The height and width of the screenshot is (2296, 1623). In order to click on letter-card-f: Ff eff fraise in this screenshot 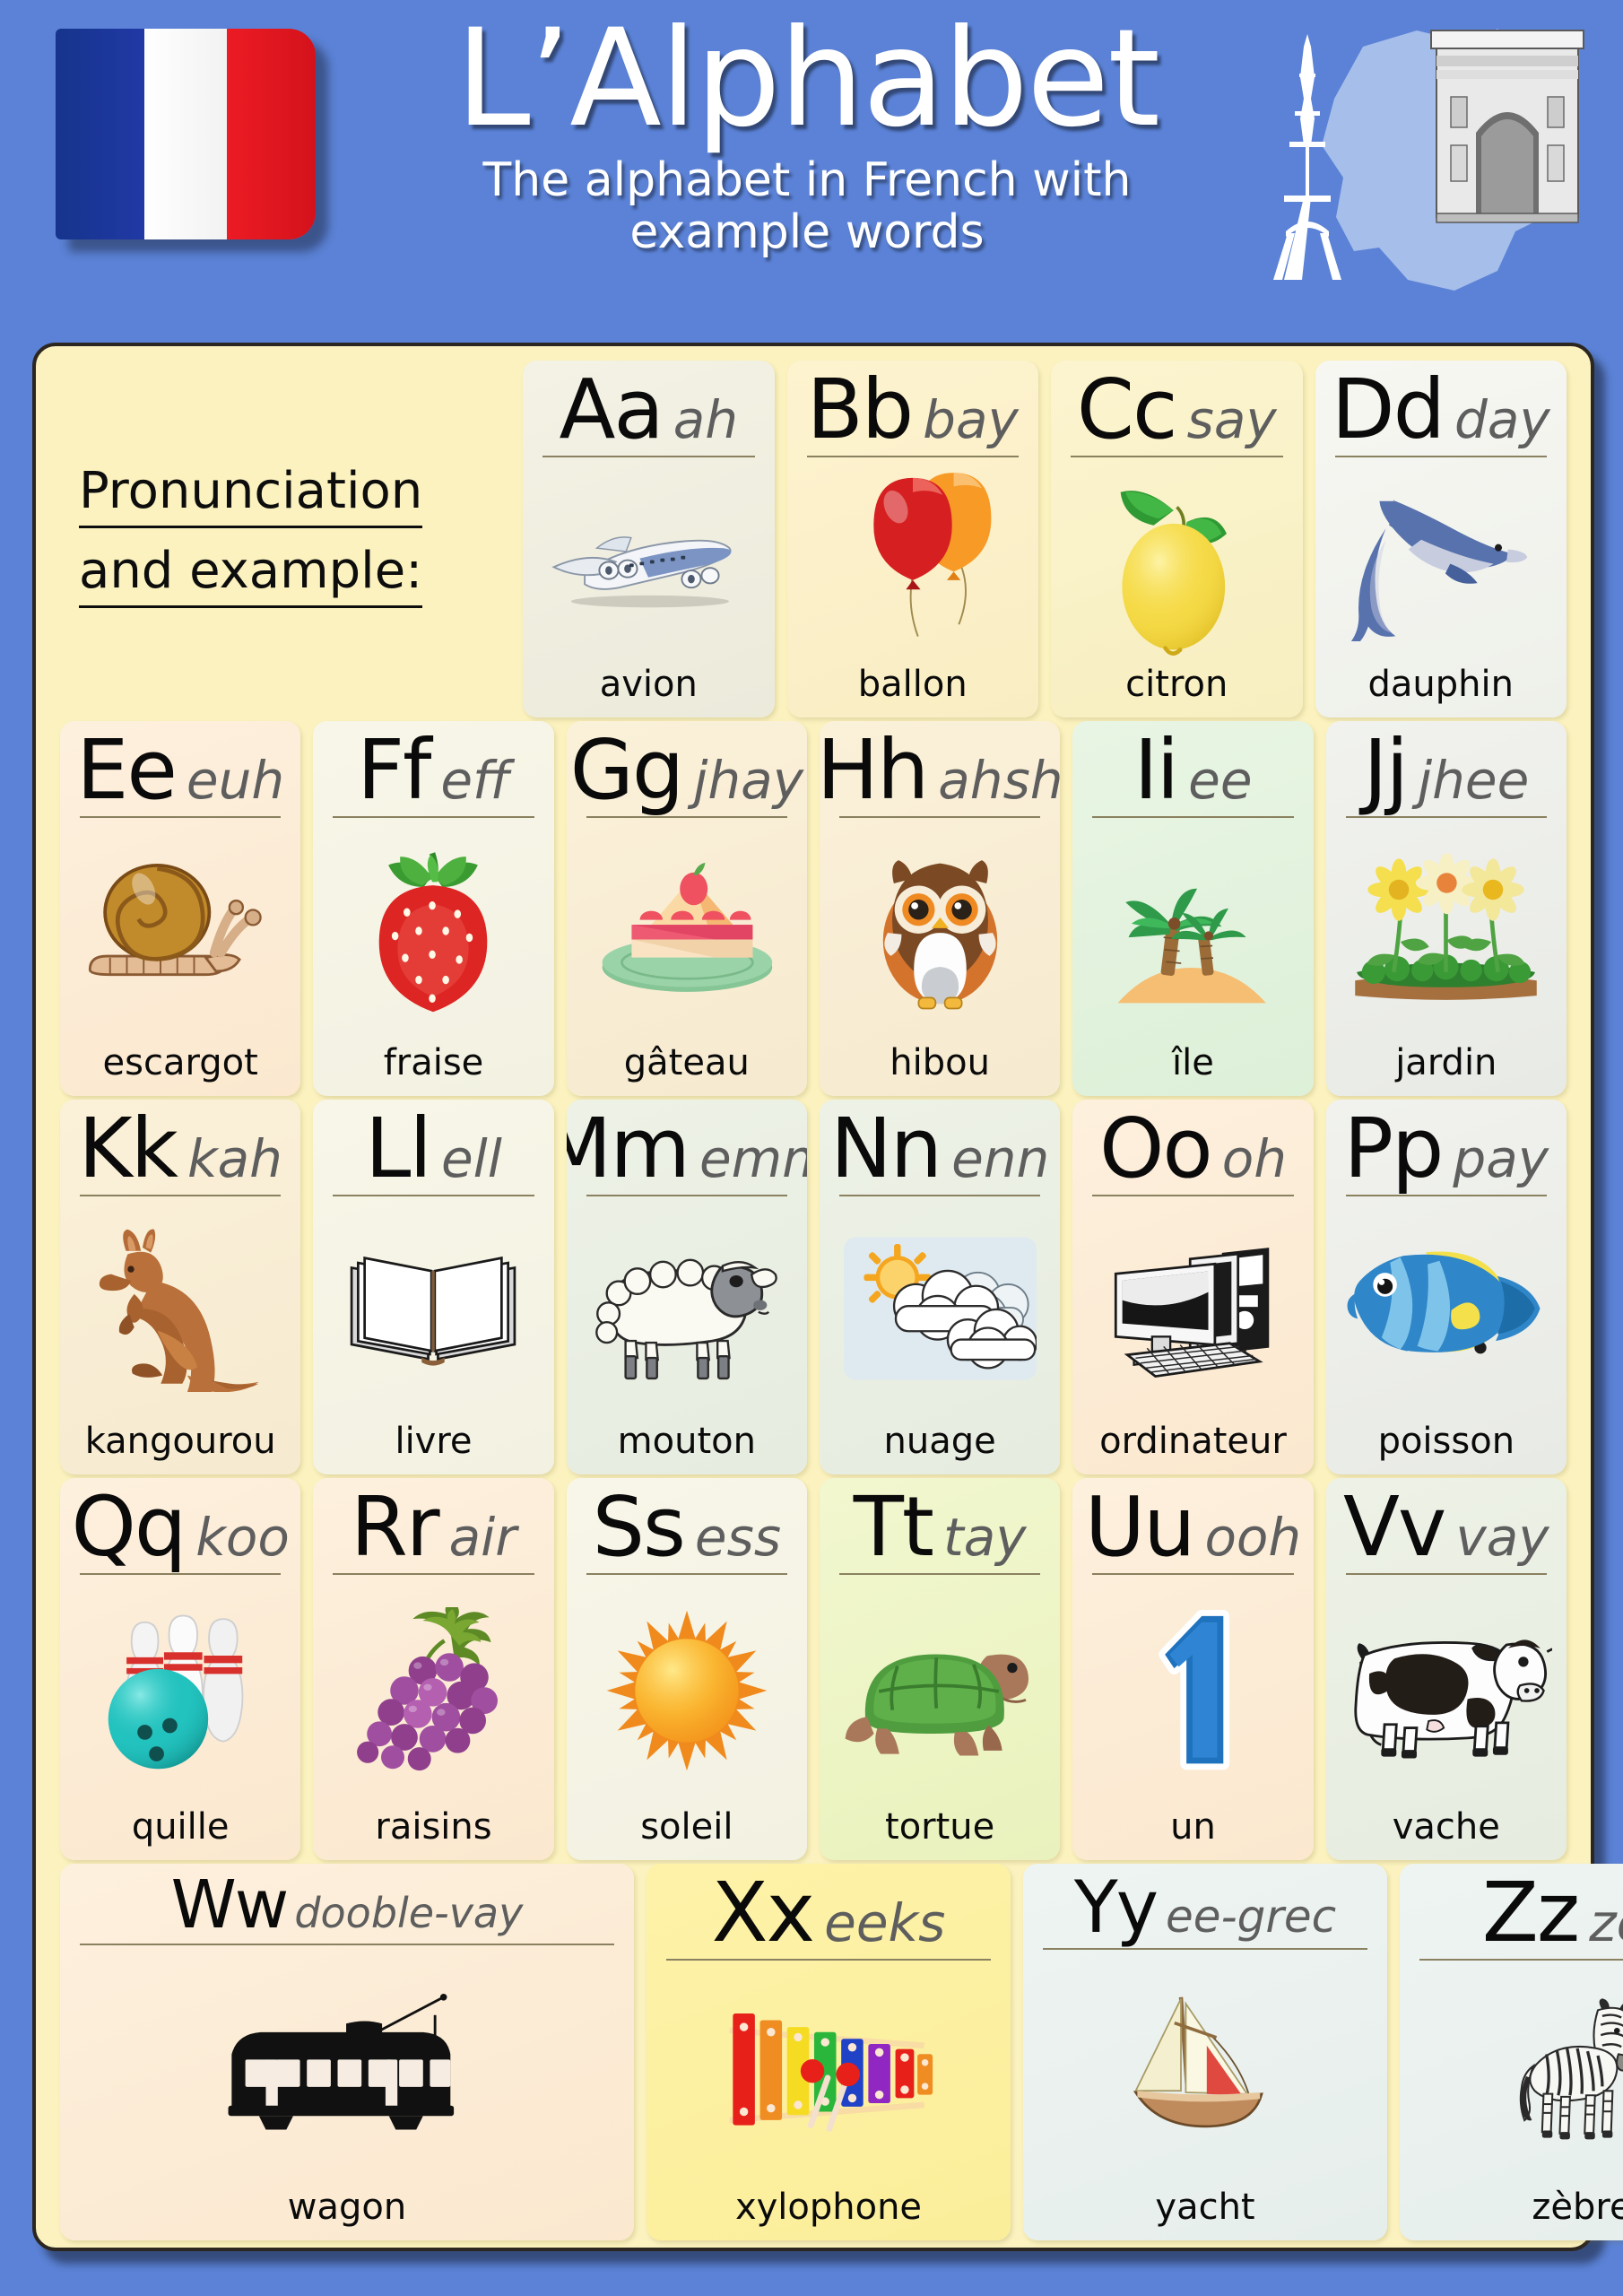, I will do `click(433, 908)`.